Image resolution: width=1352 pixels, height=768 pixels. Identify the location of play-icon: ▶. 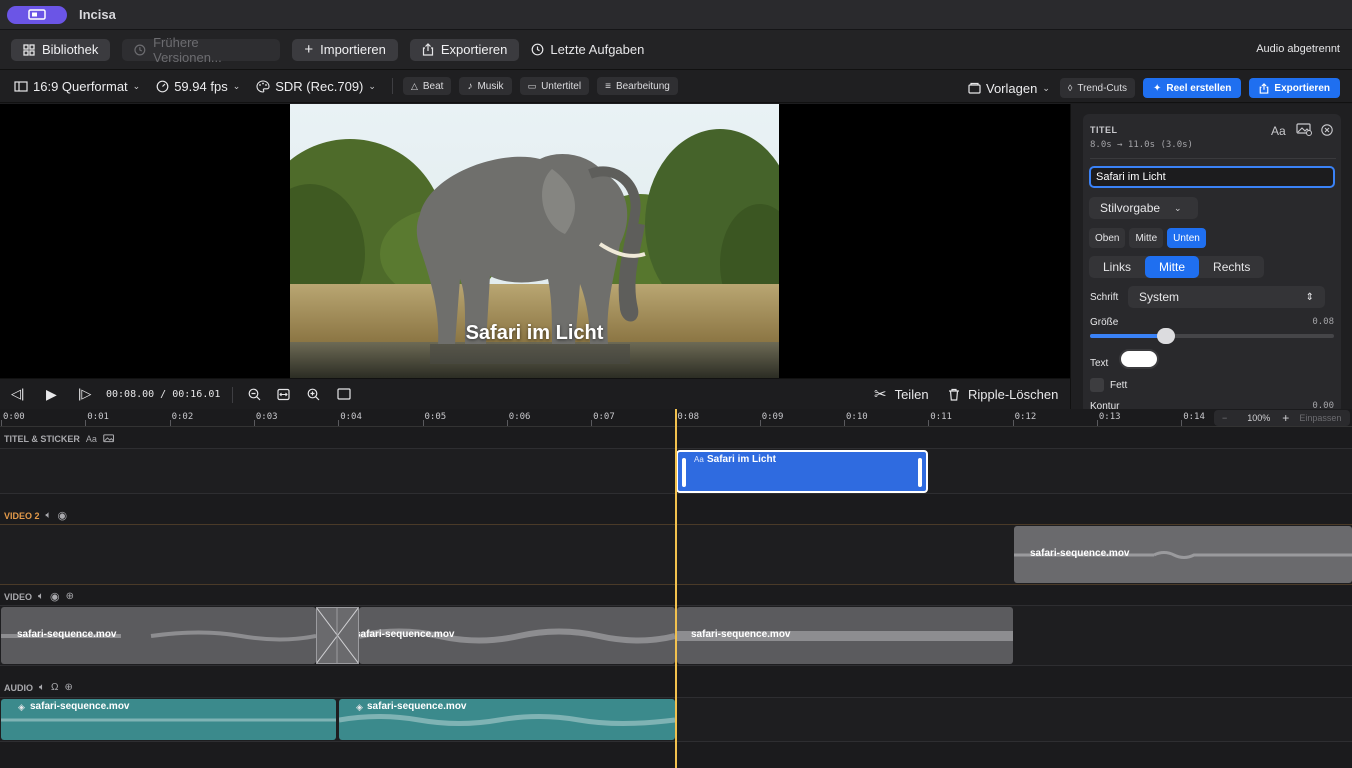
(51, 394).